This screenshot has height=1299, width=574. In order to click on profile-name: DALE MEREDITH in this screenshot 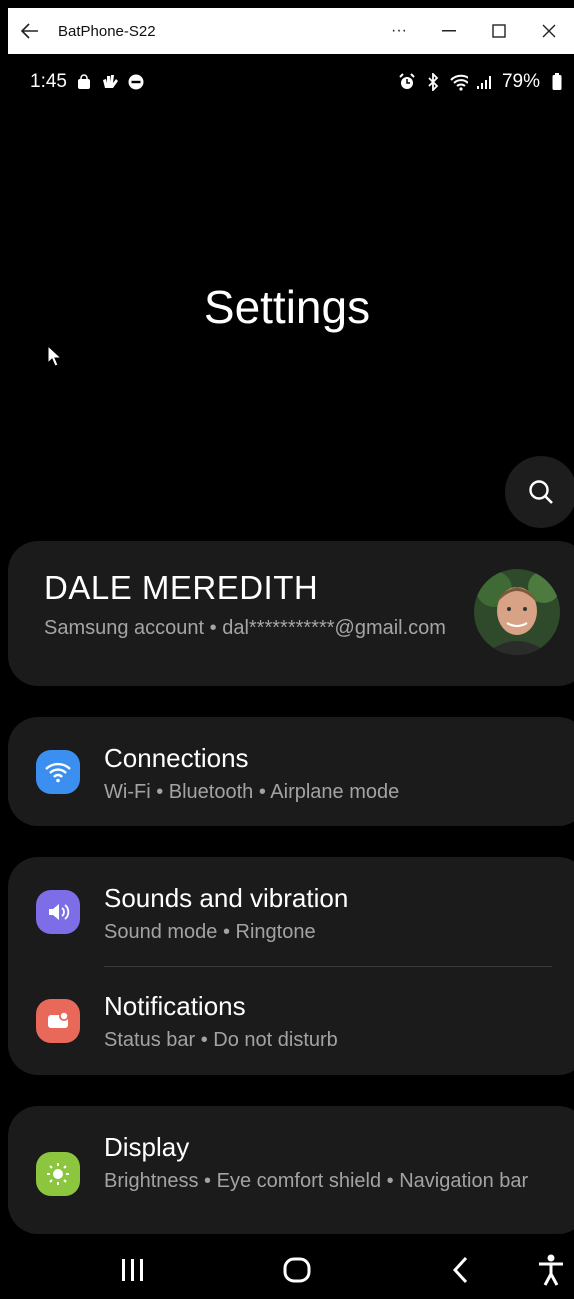, I will do `click(181, 587)`.